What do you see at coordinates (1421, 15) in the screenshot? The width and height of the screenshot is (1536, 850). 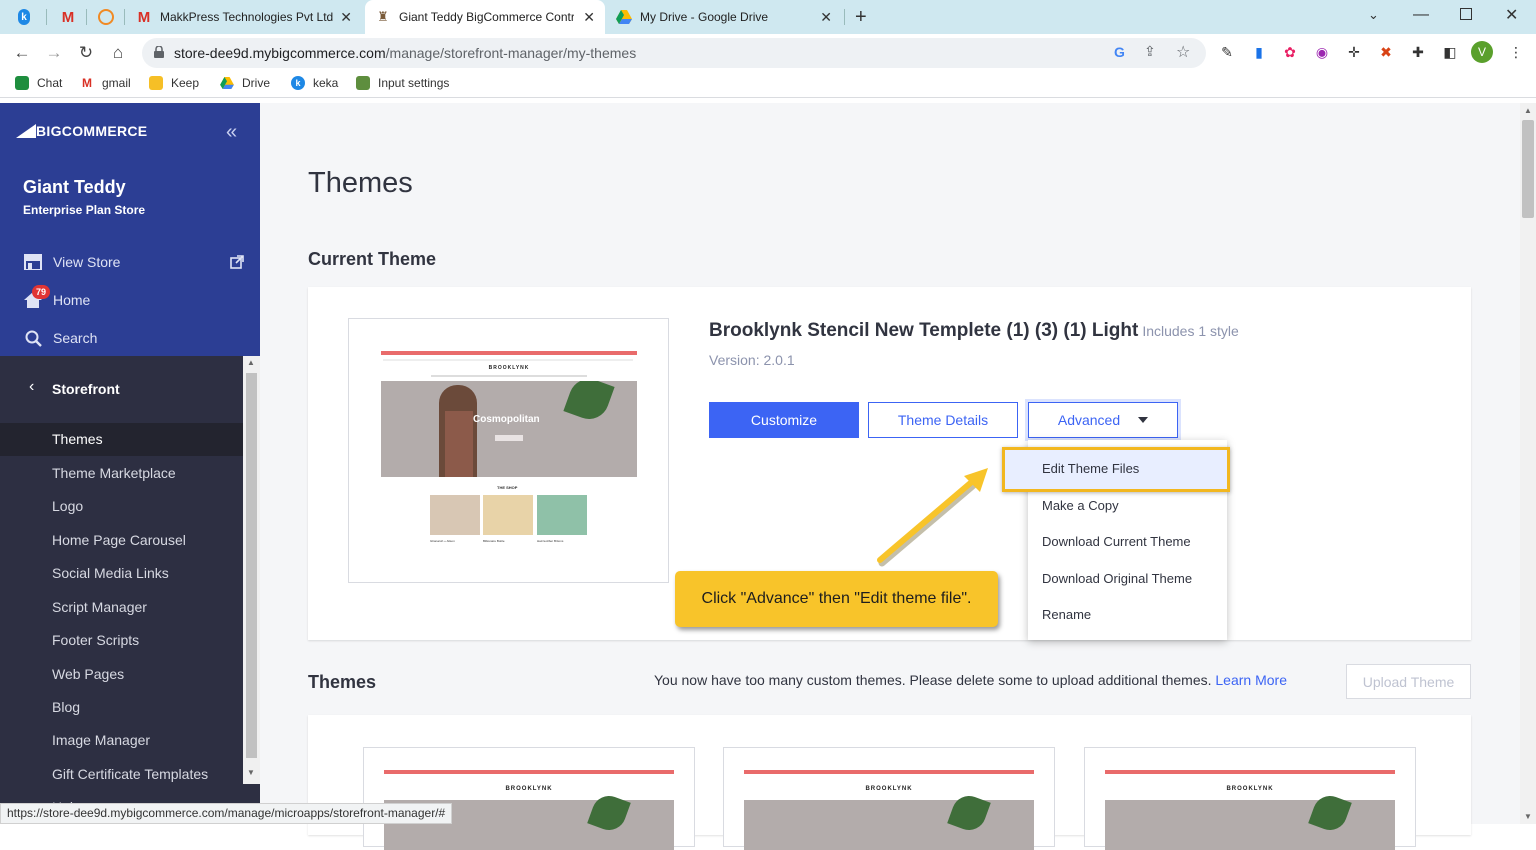 I see `minimize-icon: —` at bounding box center [1421, 15].